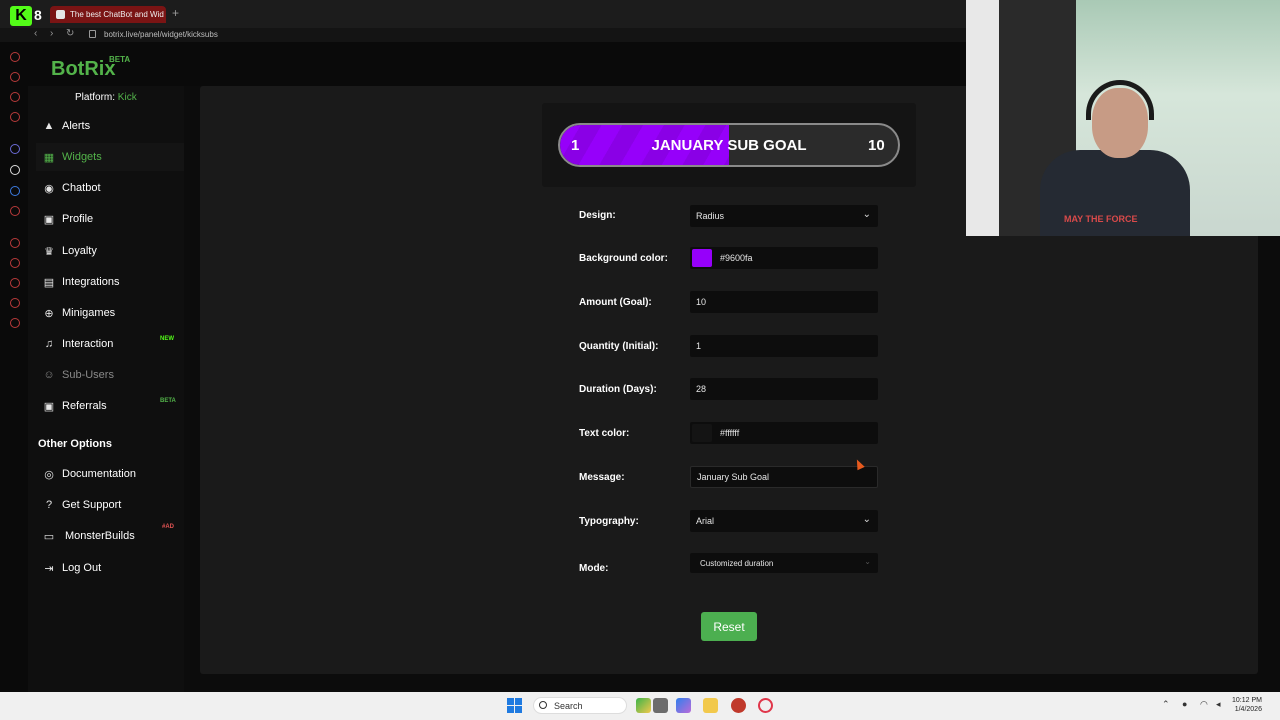  Describe the element at coordinates (49, 375) in the screenshot. I see `users-icon: ☺` at that location.